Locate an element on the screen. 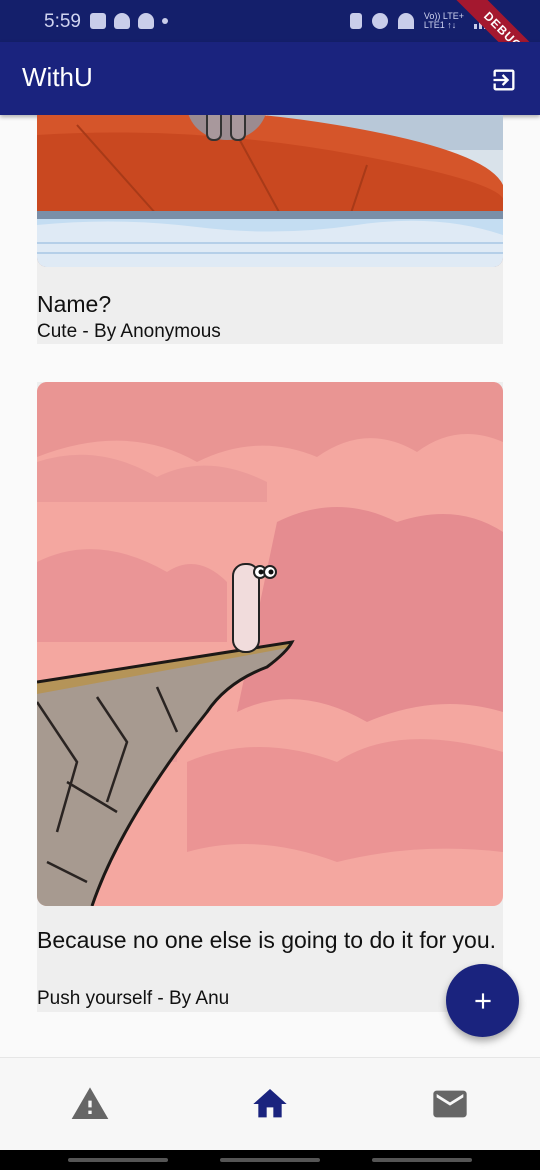 The height and width of the screenshot is (1170, 540). post-title: Name? is located at coordinates (74, 304).